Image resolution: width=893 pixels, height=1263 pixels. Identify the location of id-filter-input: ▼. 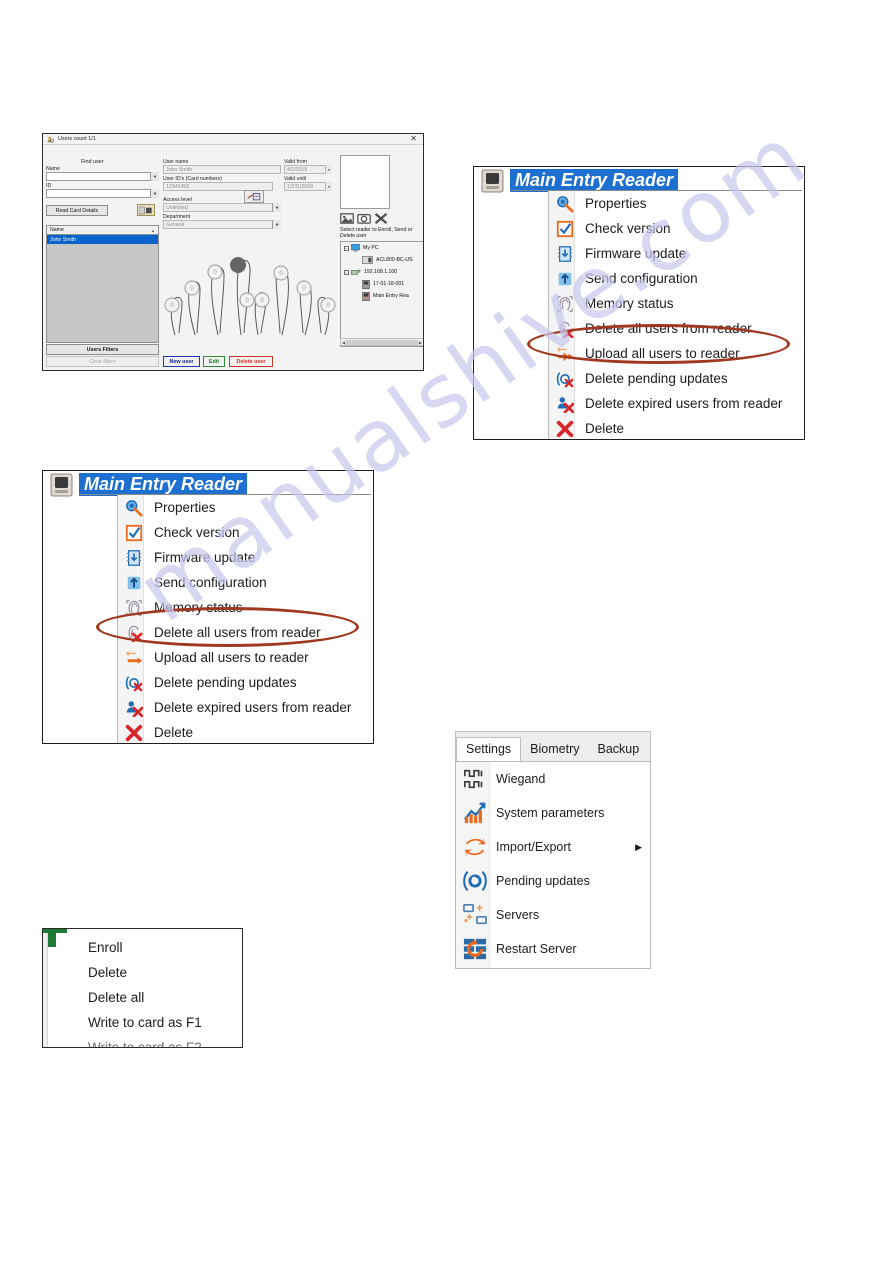
(102, 193).